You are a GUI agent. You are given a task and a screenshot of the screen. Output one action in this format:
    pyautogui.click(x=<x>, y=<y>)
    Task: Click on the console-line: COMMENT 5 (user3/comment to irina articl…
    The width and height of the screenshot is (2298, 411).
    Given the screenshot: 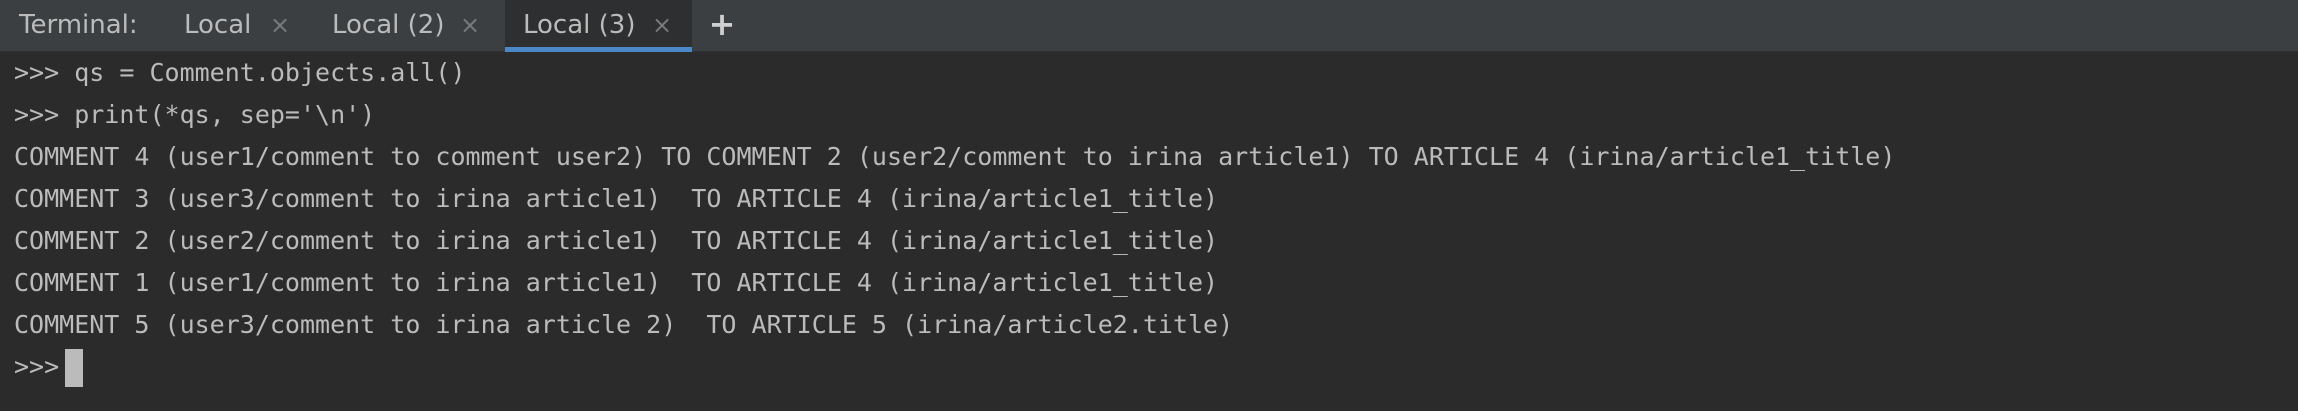 What is the action you would take?
    pyautogui.click(x=624, y=324)
    